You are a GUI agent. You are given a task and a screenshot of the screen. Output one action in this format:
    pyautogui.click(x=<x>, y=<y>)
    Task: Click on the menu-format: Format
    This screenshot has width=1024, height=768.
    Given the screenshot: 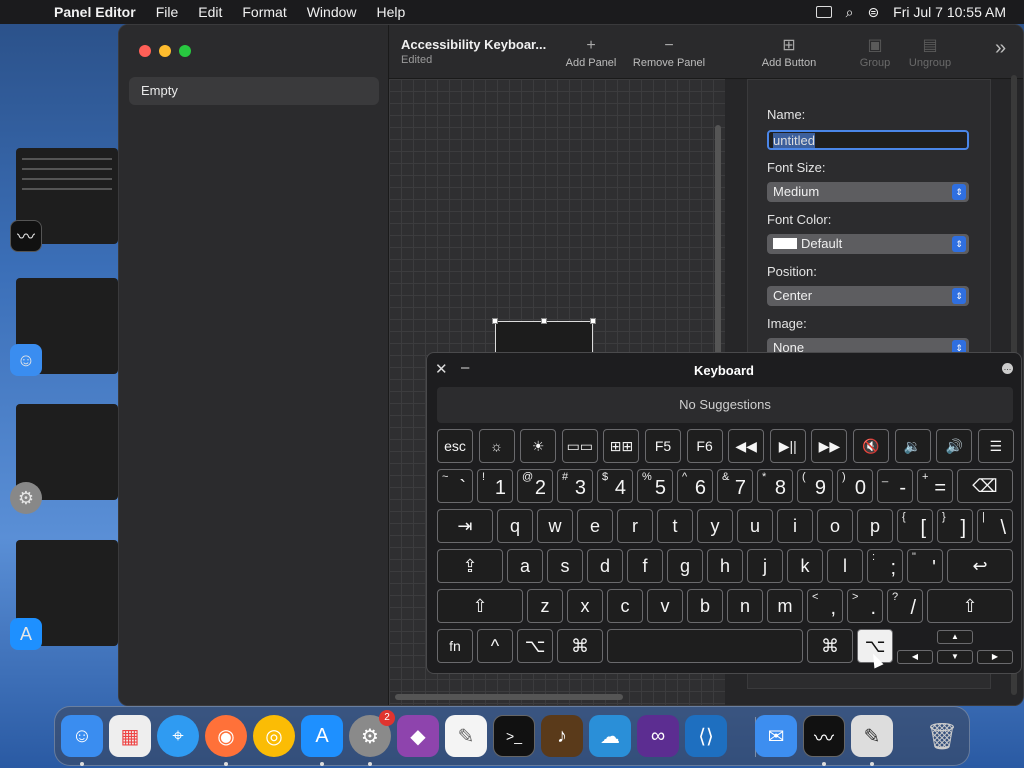 What is the action you would take?
    pyautogui.click(x=264, y=12)
    